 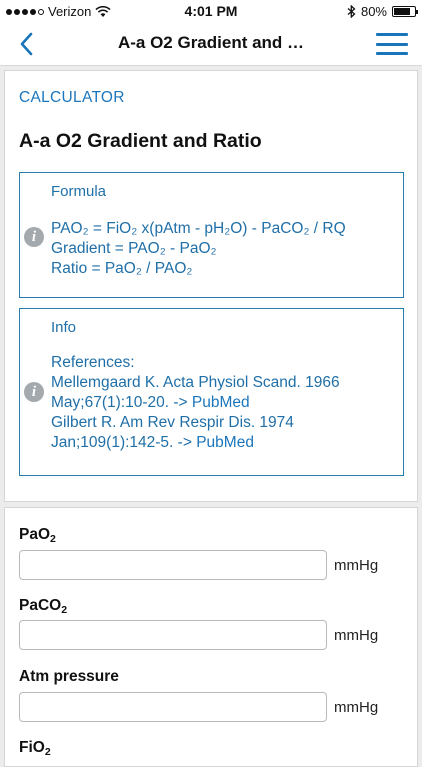 What do you see at coordinates (64, 327) in the screenshot?
I see `info-header: Info` at bounding box center [64, 327].